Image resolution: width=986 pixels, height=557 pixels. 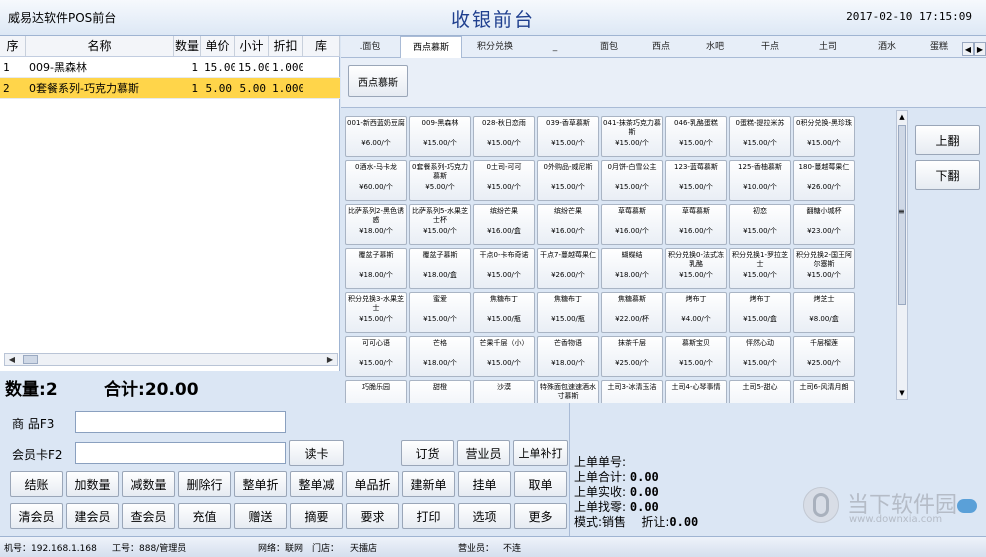 I want to click on product-button: 抹茶千层 ¥25.00/个, so click(x=632, y=356).